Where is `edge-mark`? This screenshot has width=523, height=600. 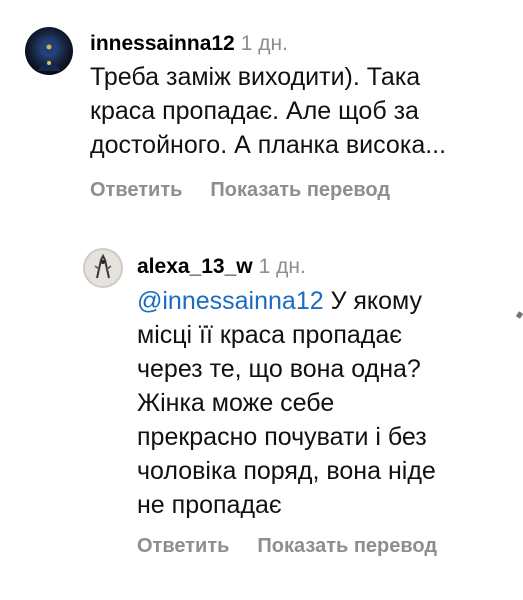 edge-mark is located at coordinates (519, 315).